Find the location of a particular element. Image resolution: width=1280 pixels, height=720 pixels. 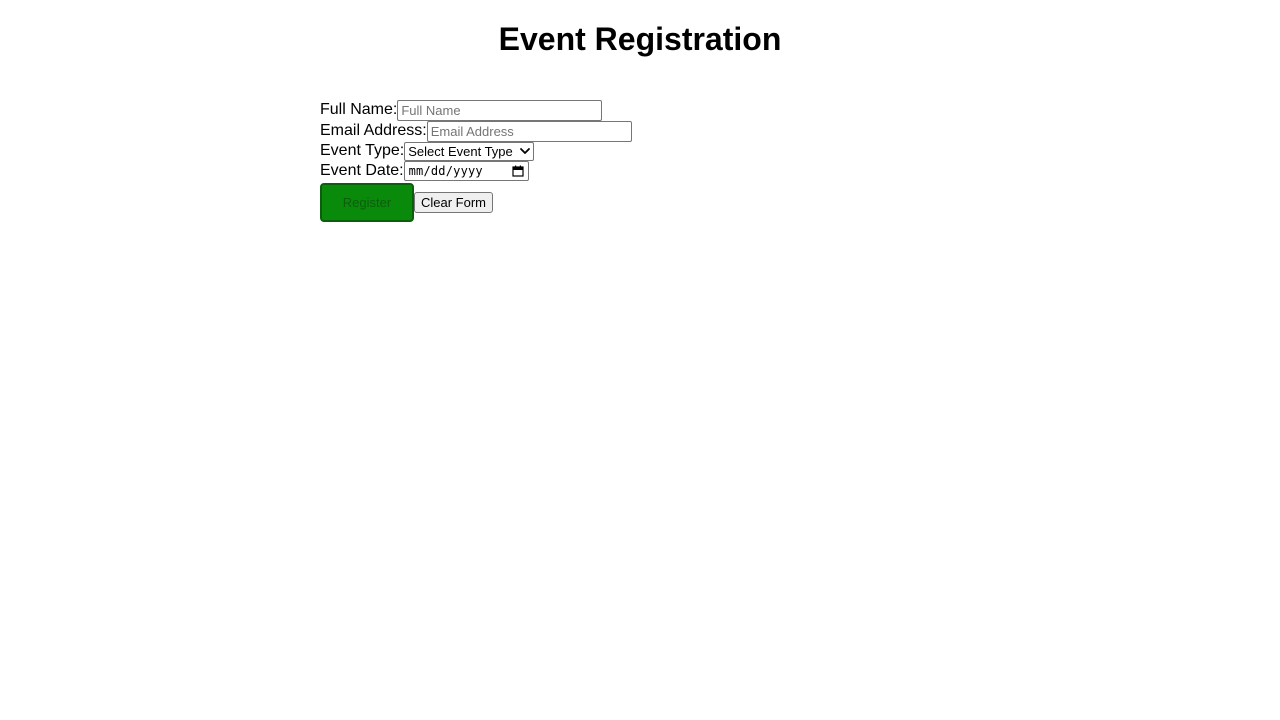

event-type-label: Event Type: is located at coordinates (362, 150).